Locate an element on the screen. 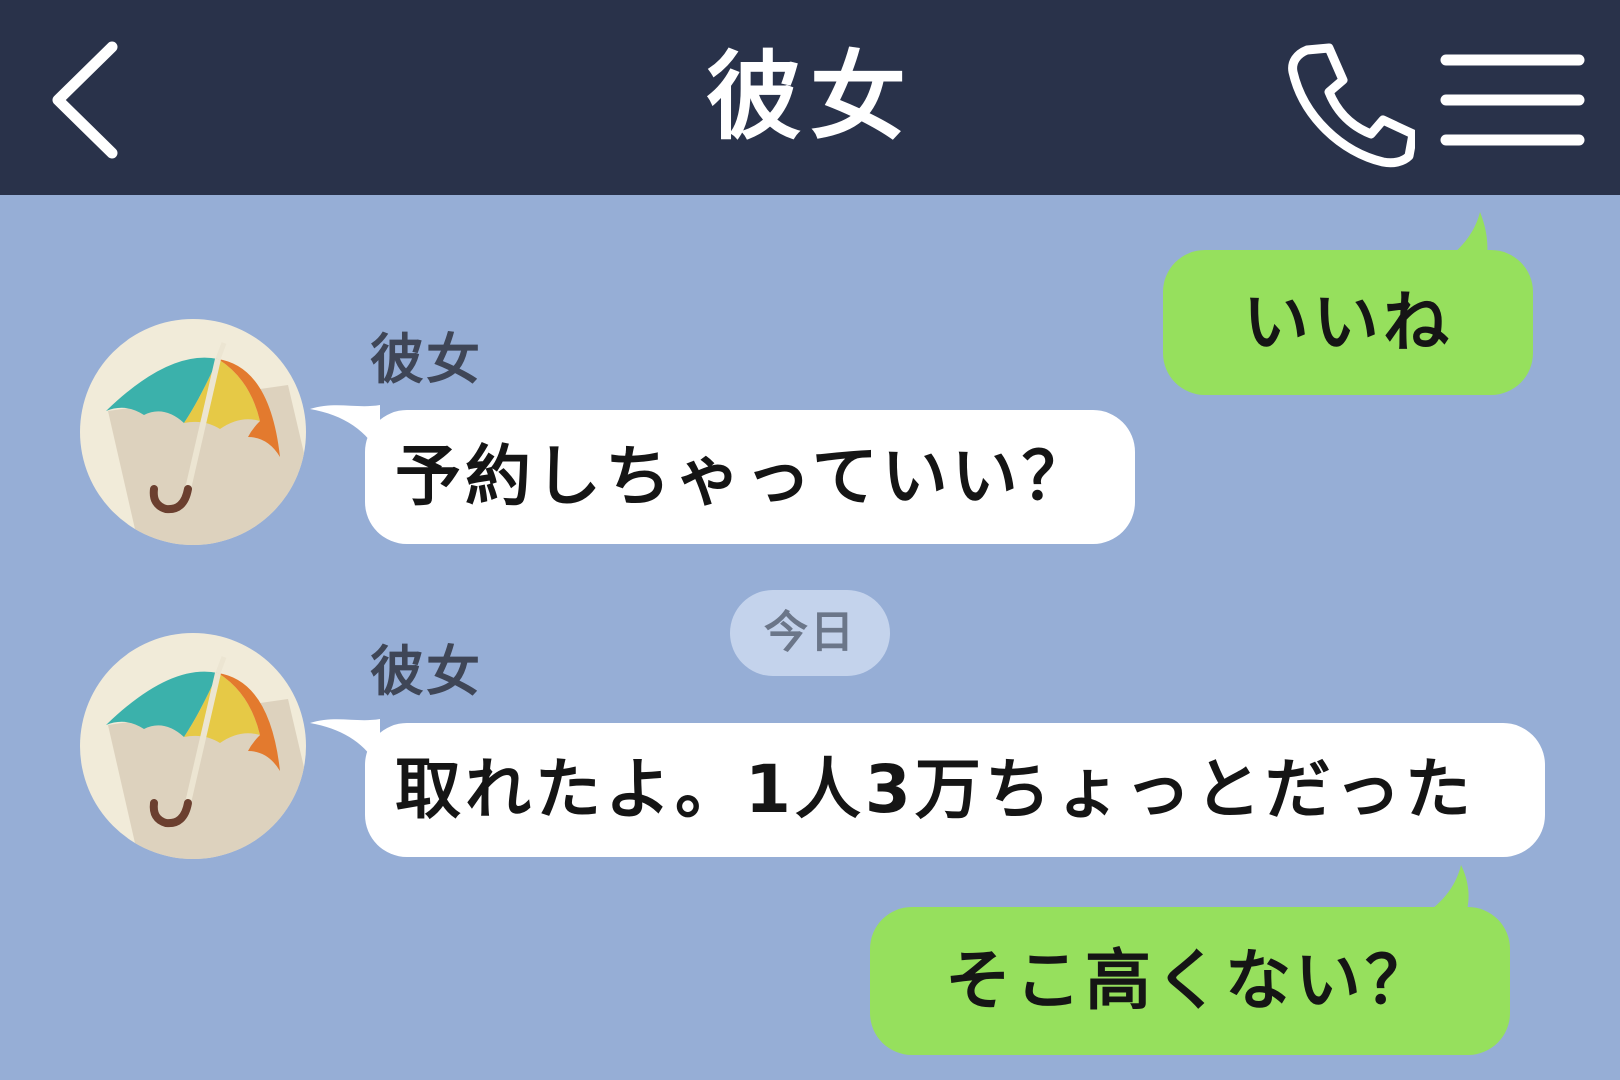 The width and height of the screenshot is (1620, 1080). message-bubble-outgoing: そこ高くない？ is located at coordinates (1190, 981).